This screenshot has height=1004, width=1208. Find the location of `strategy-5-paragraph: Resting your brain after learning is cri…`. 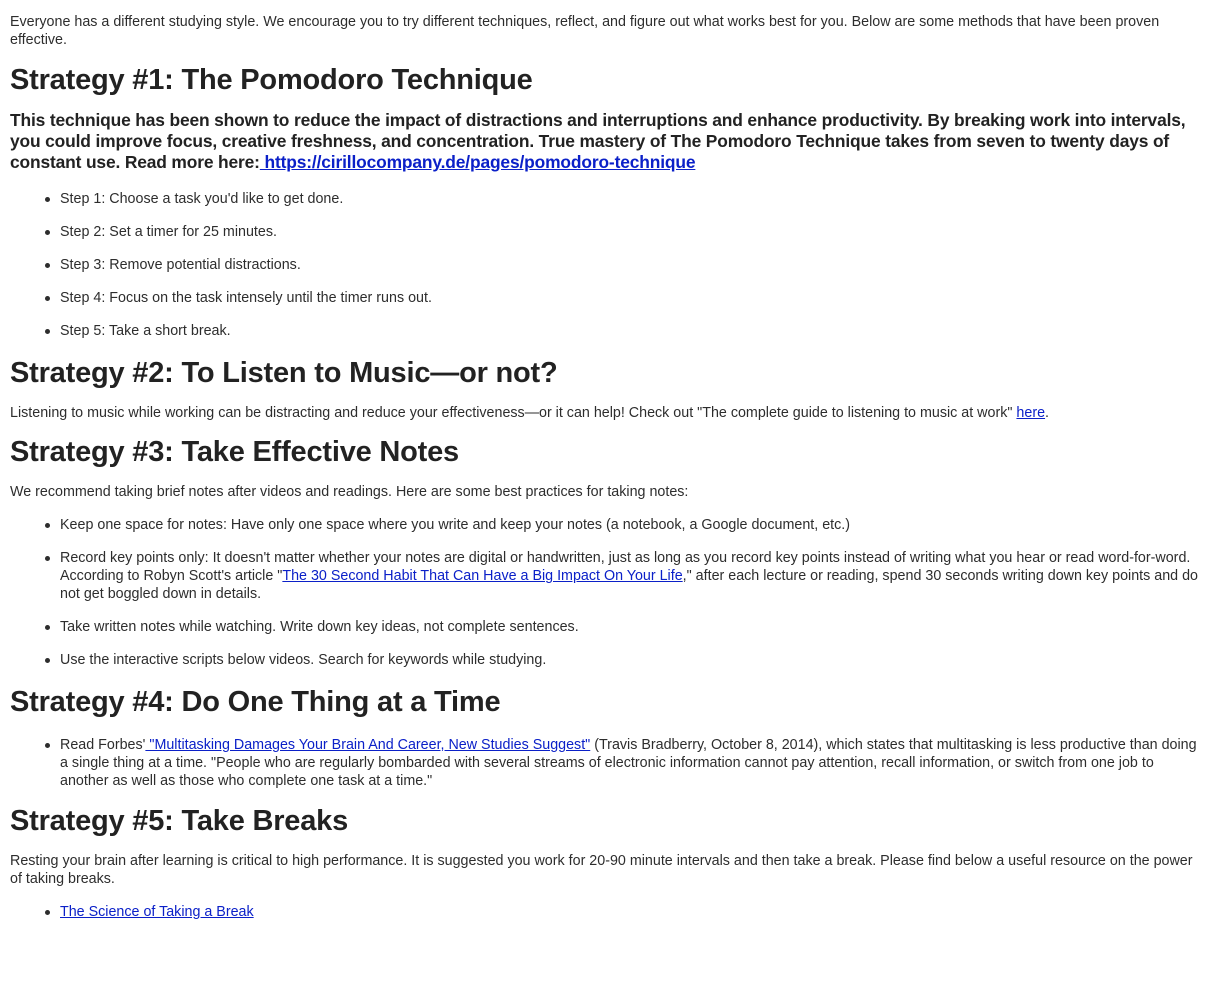

strategy-5-paragraph: Resting your brain after learning is cri… is located at coordinates (601, 870).